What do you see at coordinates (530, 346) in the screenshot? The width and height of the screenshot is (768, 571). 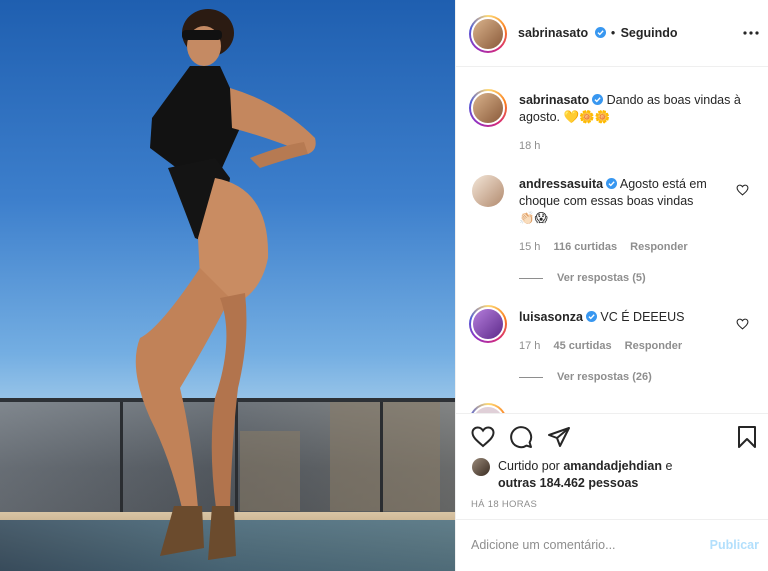 I see `comment-time: 17 h` at bounding box center [530, 346].